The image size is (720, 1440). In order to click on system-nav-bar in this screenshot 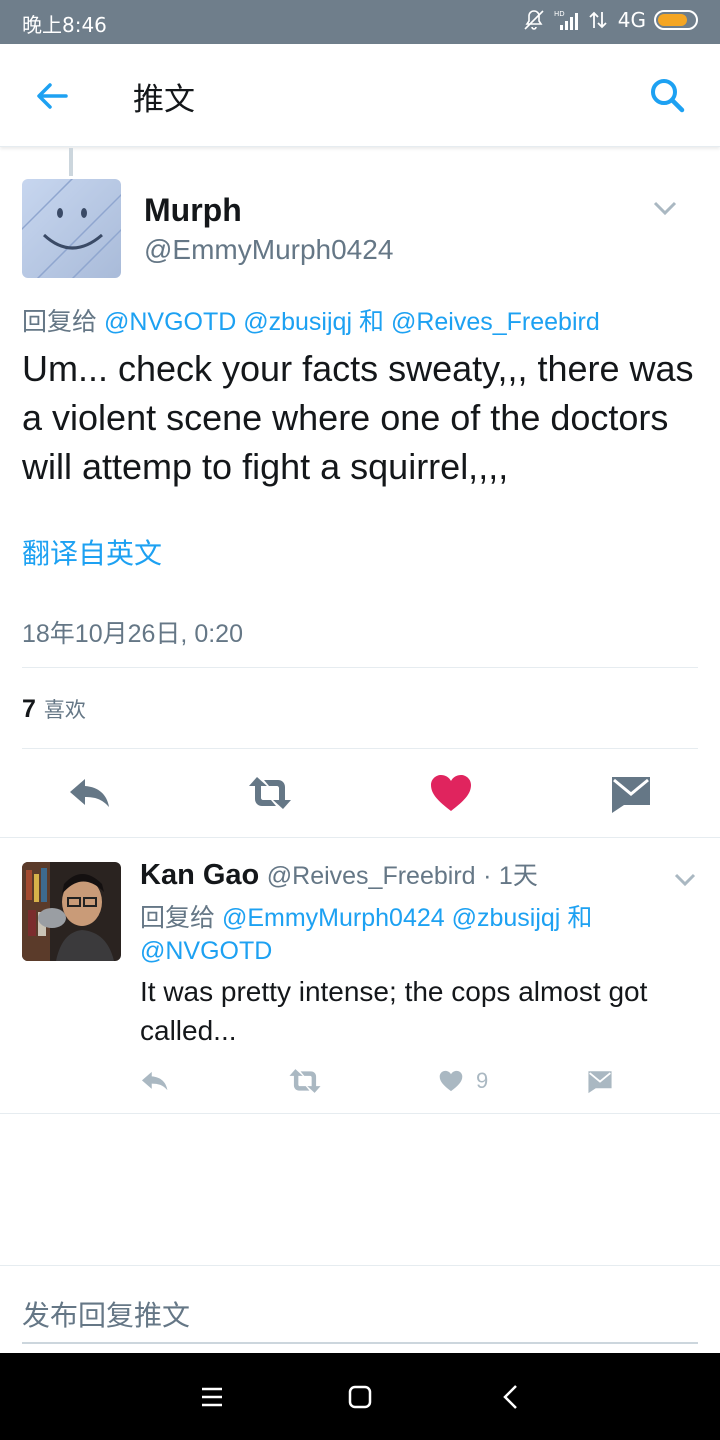, I will do `click(360, 1396)`.